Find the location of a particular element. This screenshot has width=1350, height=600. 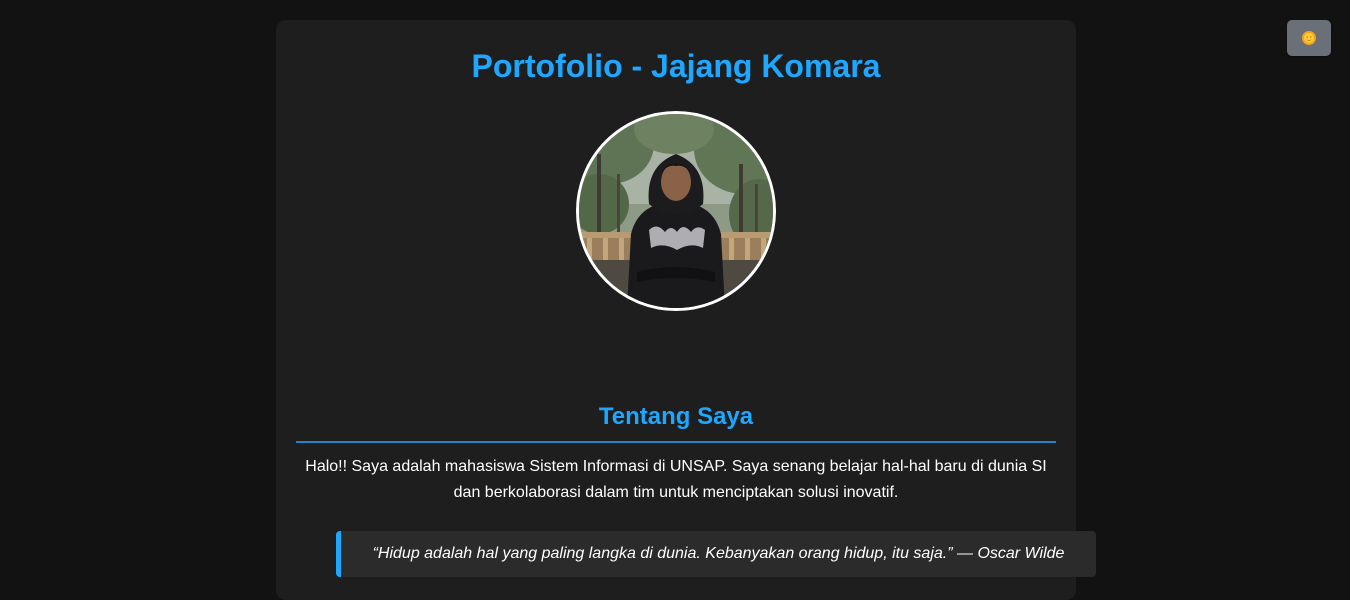

sun-icon is located at coordinates (1309, 38).